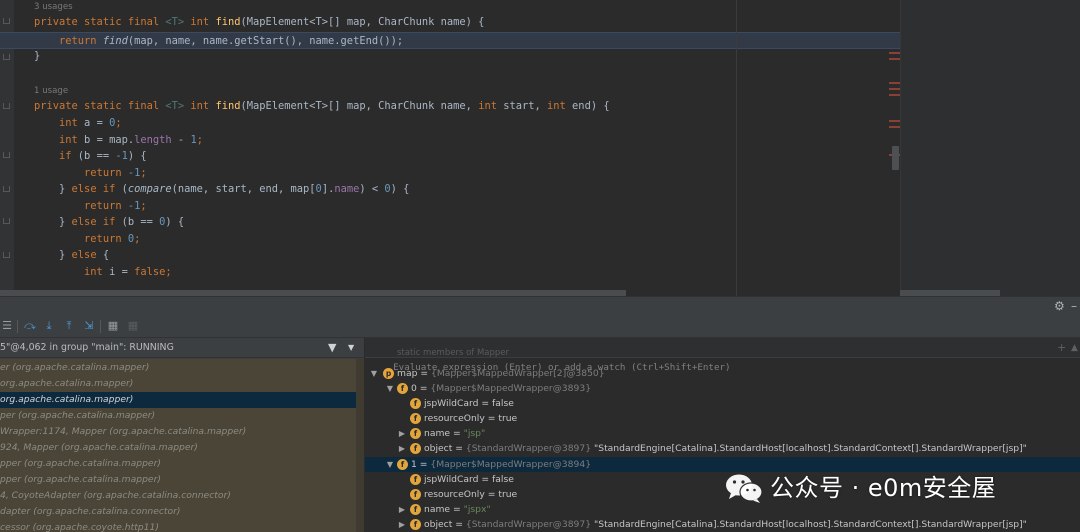  What do you see at coordinates (453, 353) in the screenshot?
I see `static-members-row: static members of Mapper` at bounding box center [453, 353].